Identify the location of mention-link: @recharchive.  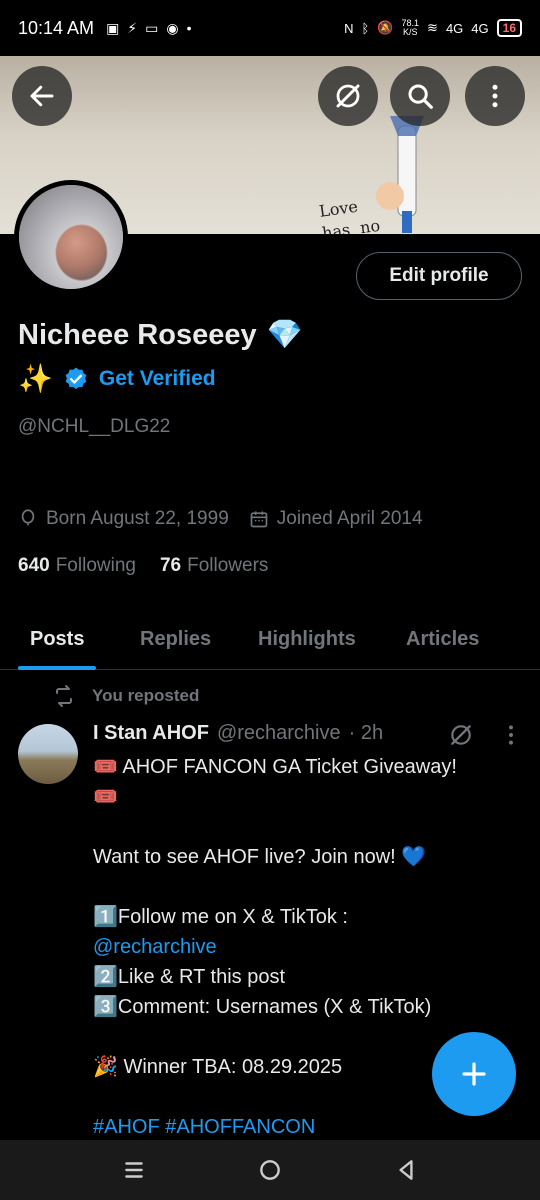
(303, 947).